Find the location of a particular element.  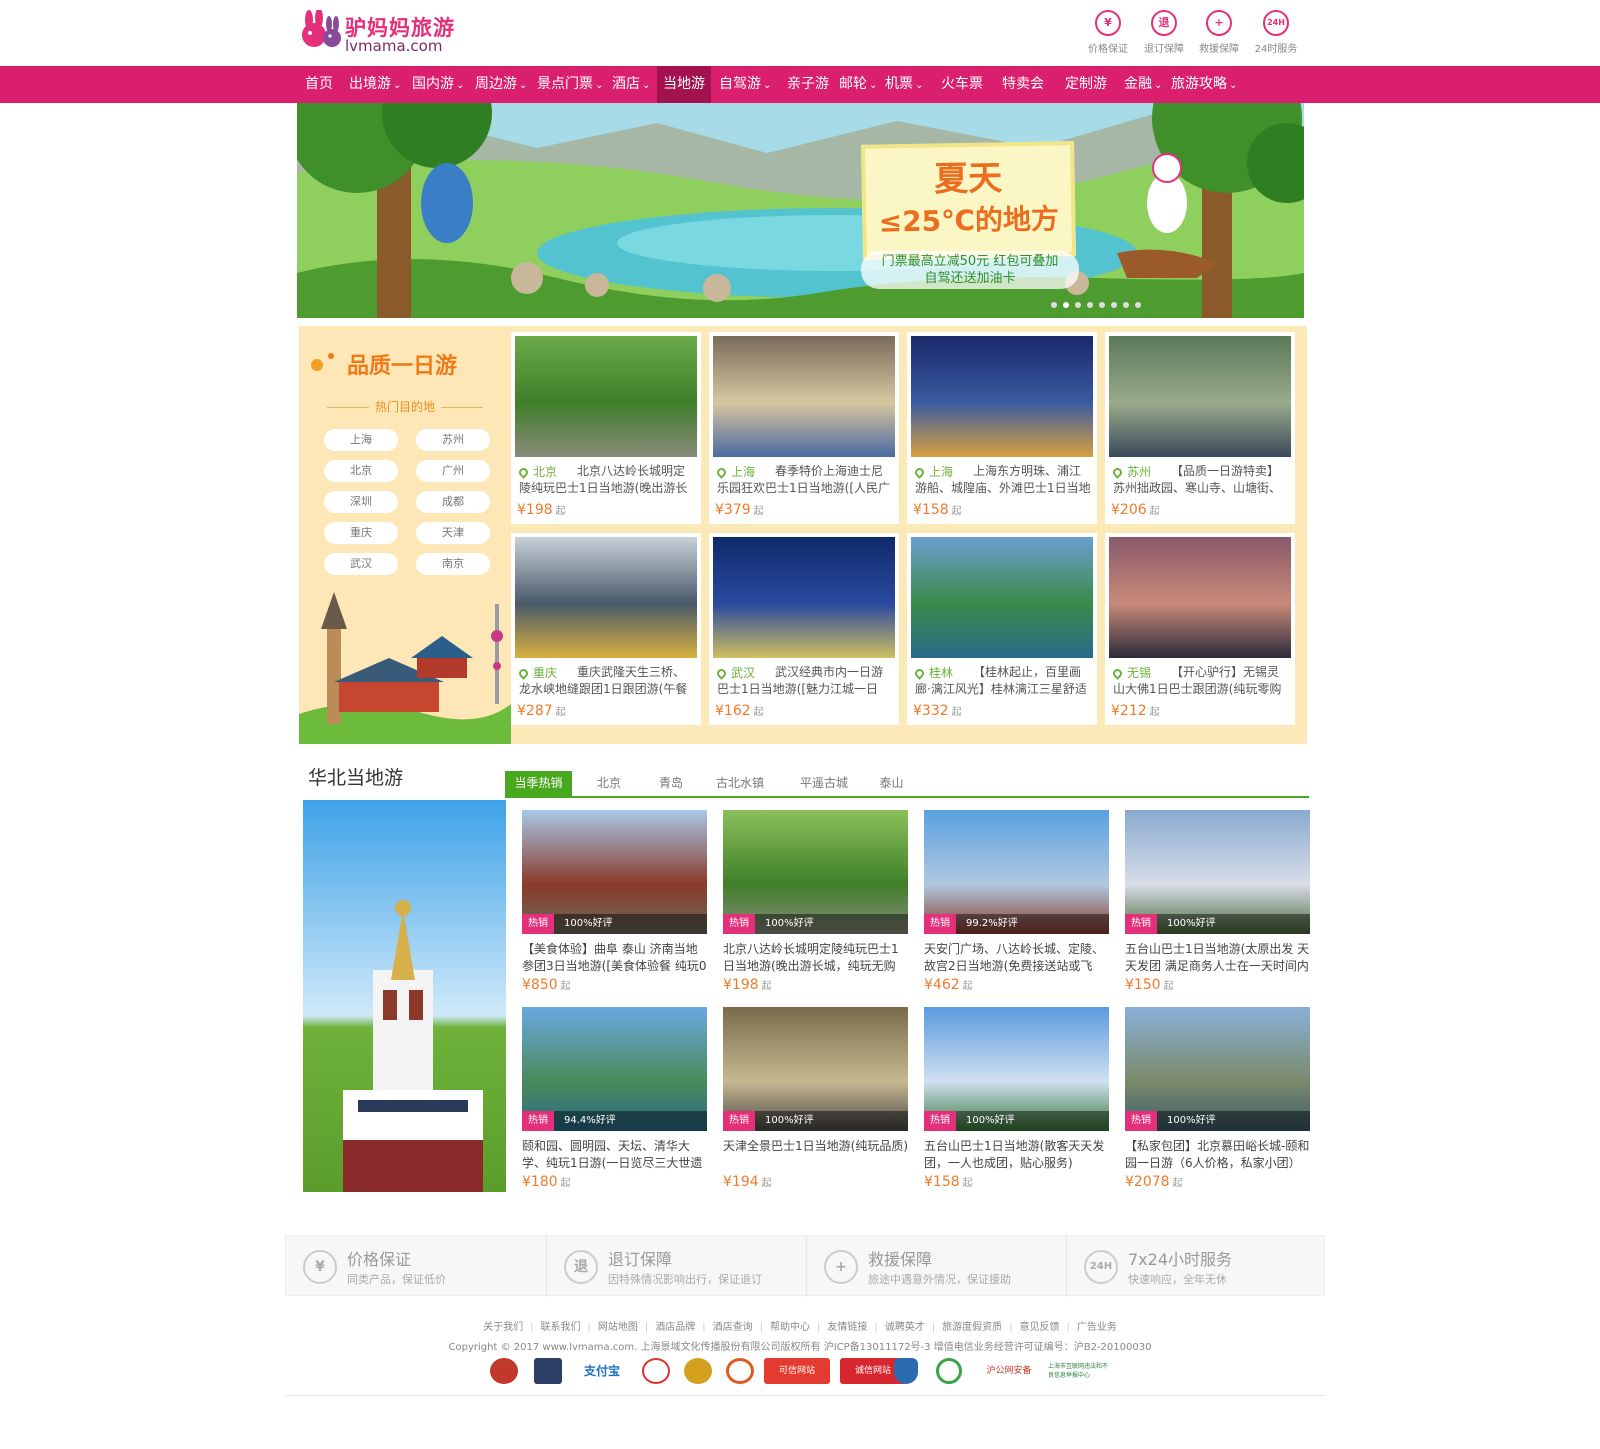

police-badge is located at coordinates (504, 1371).